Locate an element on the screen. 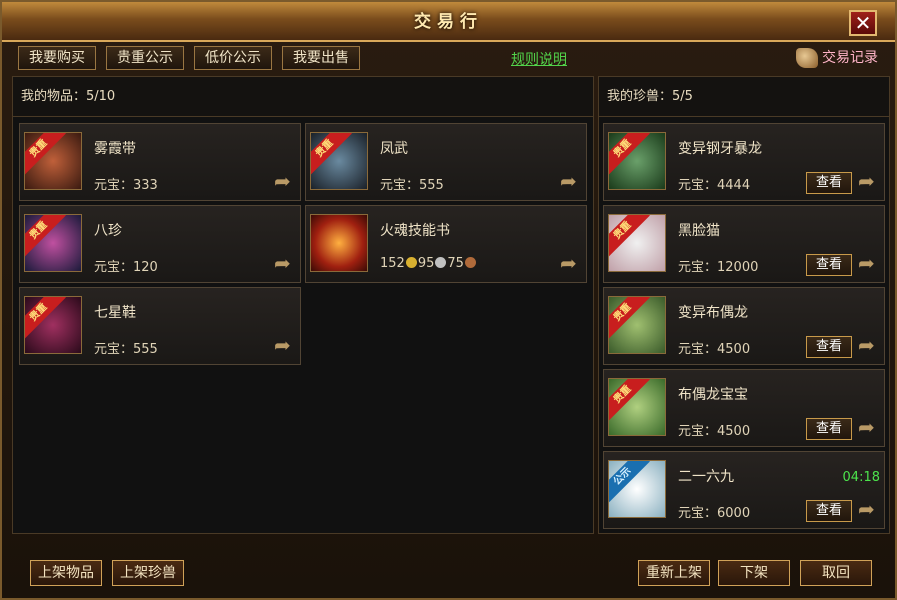  relist-button: 重新上架 is located at coordinates (674, 573).